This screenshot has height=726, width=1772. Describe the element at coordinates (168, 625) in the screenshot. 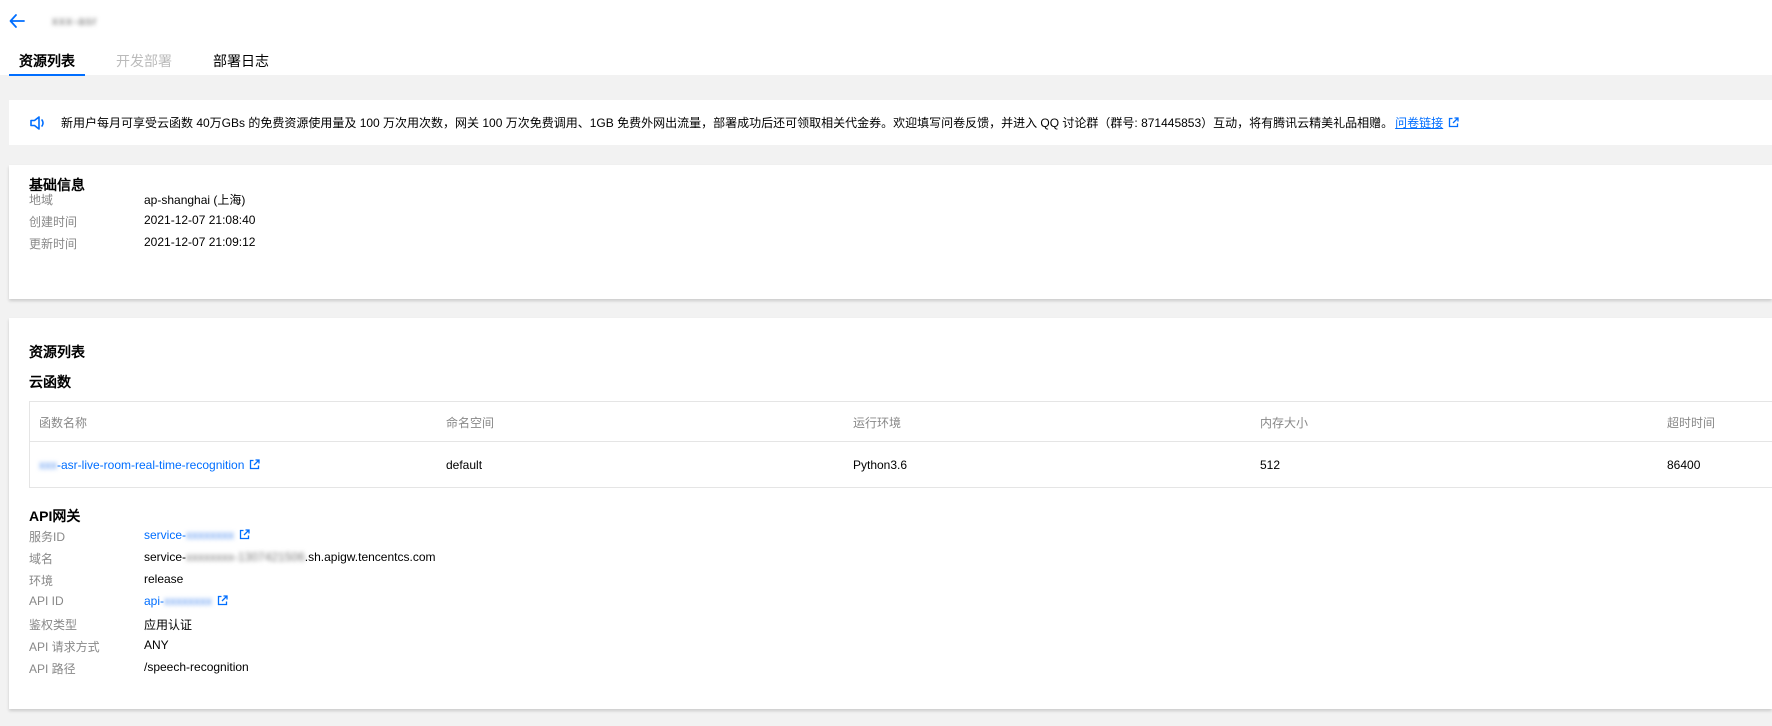

I see `auth-type-value: 应用认证` at that location.